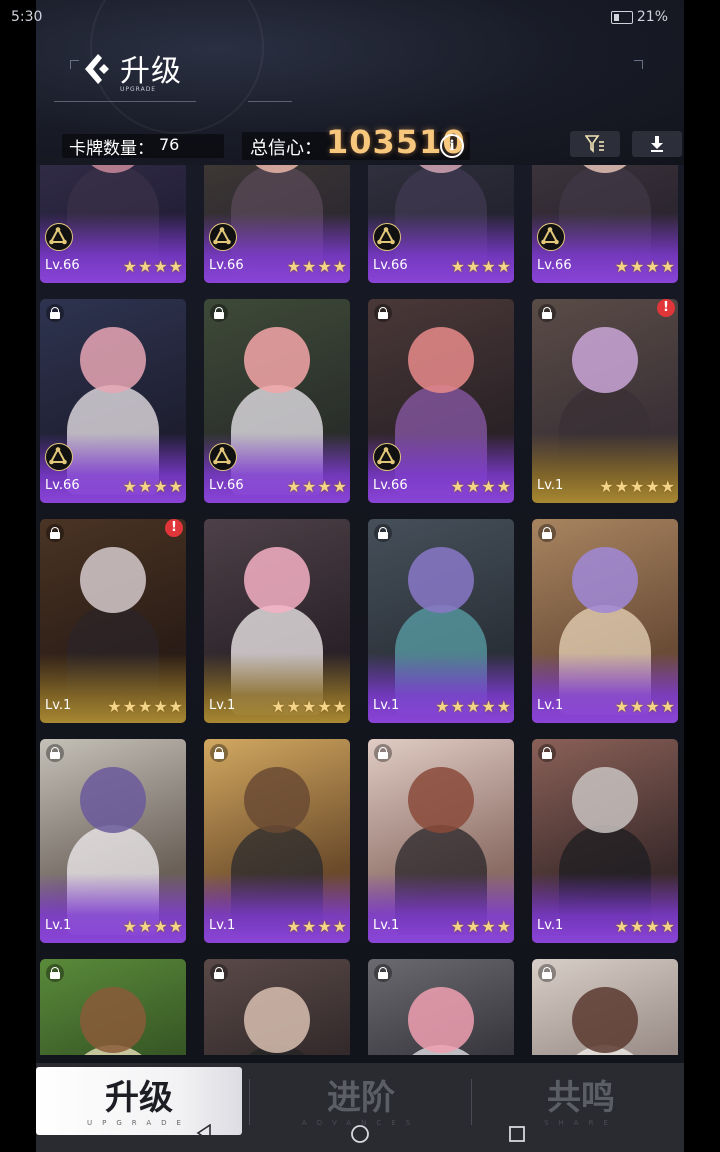 The height and width of the screenshot is (1152, 720). Describe the element at coordinates (18, 576) in the screenshot. I see `left-letterbox` at that location.